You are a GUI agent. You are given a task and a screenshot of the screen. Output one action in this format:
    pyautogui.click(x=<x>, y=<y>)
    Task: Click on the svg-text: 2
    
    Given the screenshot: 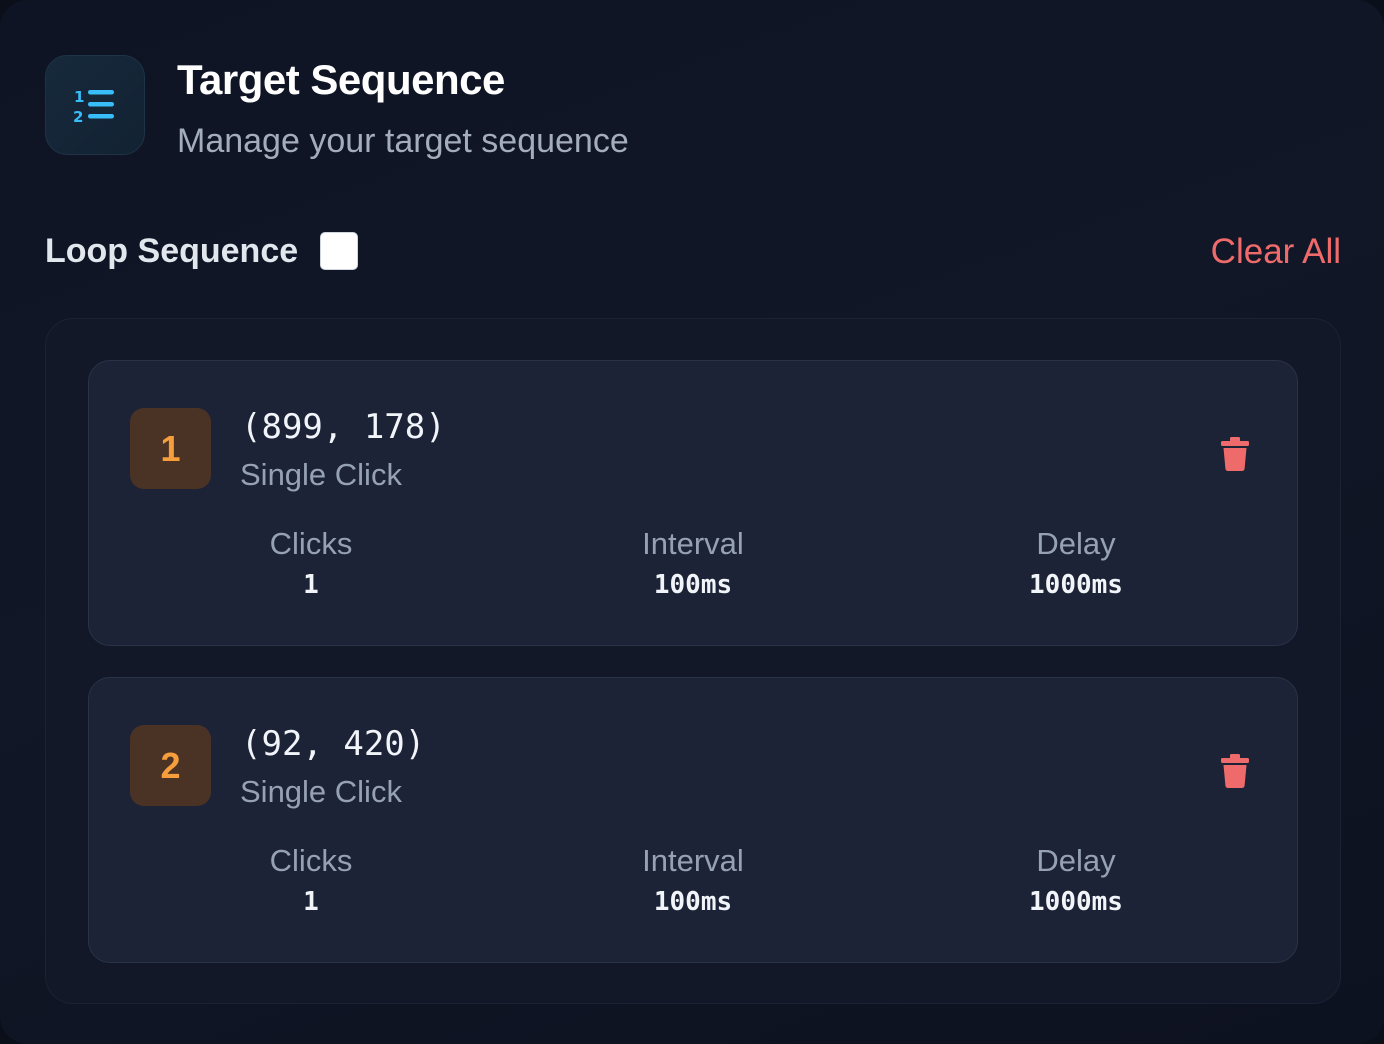 What is the action you would take?
    pyautogui.click(x=78, y=116)
    